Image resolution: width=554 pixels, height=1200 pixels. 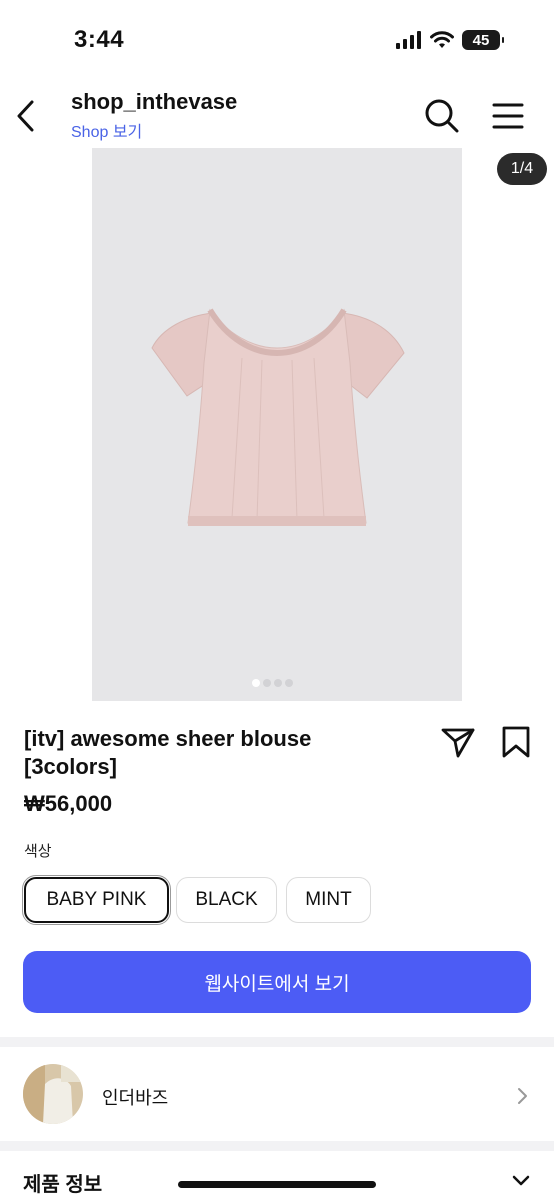 What do you see at coordinates (168, 738) in the screenshot?
I see `product-title-line1: [itv] awesome sheer blouse` at bounding box center [168, 738].